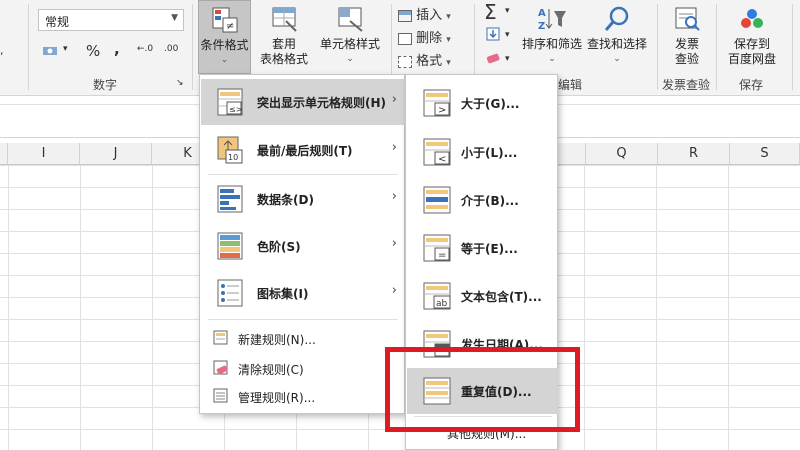 The width and height of the screenshot is (800, 450). What do you see at coordinates (104, 85) in the screenshot?
I see `number-group-label: 数字` at bounding box center [104, 85].